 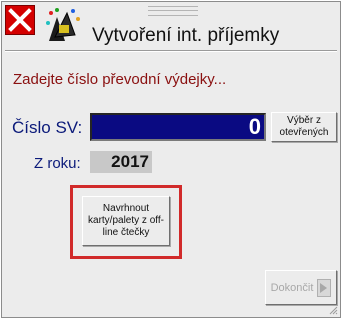 What do you see at coordinates (47, 127) in the screenshot?
I see `sv-number-label: Číslo SV:` at bounding box center [47, 127].